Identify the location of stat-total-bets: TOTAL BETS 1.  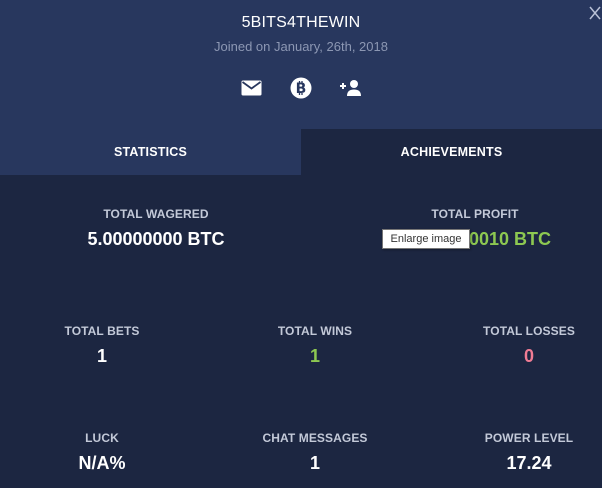
(102, 345).